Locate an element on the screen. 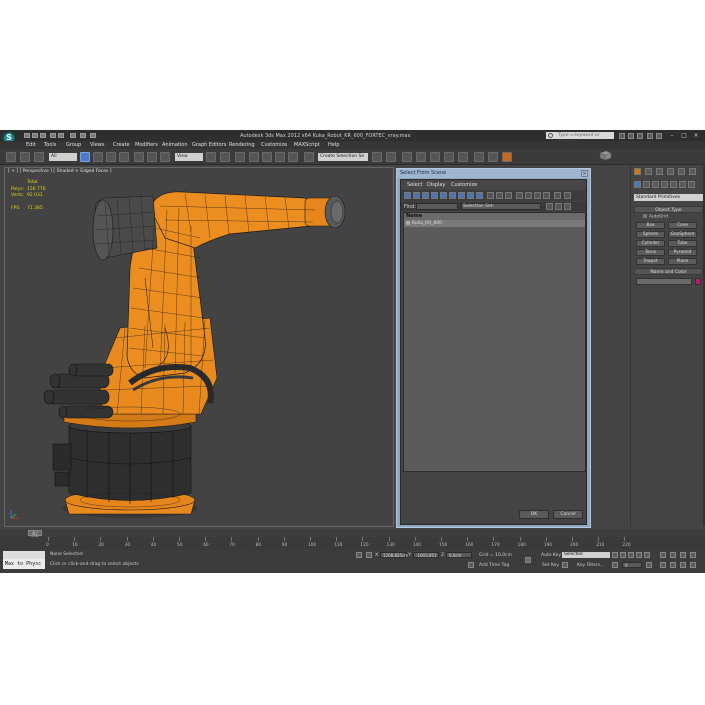  rectangular-selection-icon is located at coordinates (111, 157).